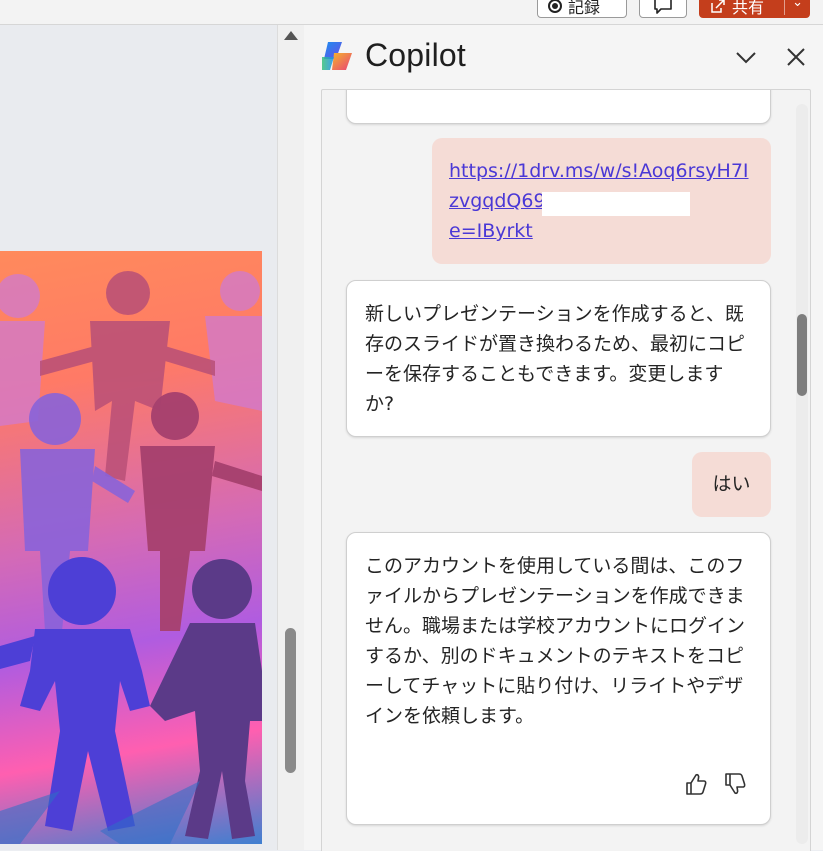 The height and width of the screenshot is (851, 823). Describe the element at coordinates (563, 57) in the screenshot. I see `copilot-header: Copilot` at that location.